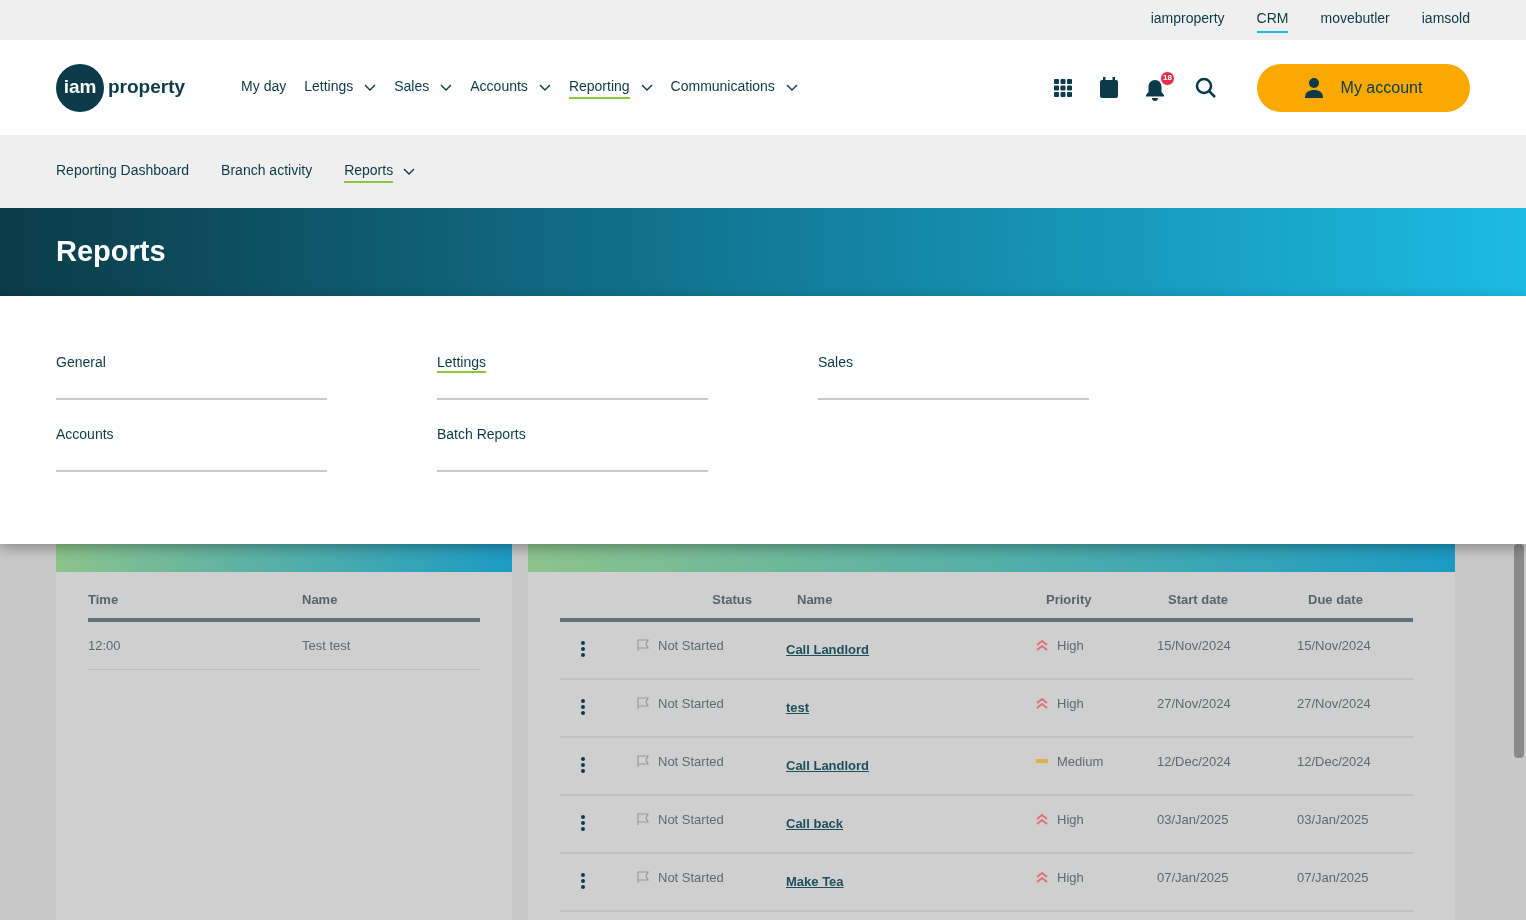 The height and width of the screenshot is (920, 1526). I want to click on report-category-link: Sales, so click(836, 363).